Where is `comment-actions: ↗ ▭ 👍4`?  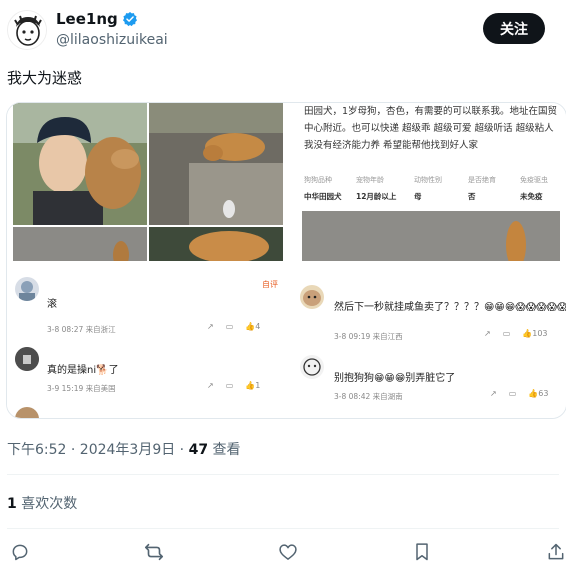
comment-actions: ↗ ▭ 👍4 is located at coordinates (233, 326).